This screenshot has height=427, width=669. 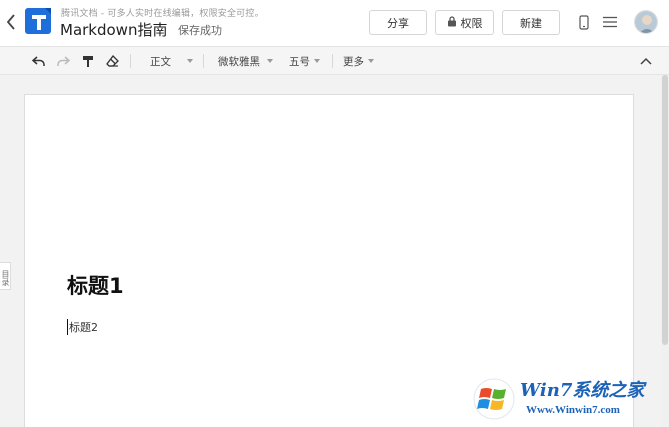 What do you see at coordinates (610, 22) in the screenshot?
I see `menu-icon` at bounding box center [610, 22].